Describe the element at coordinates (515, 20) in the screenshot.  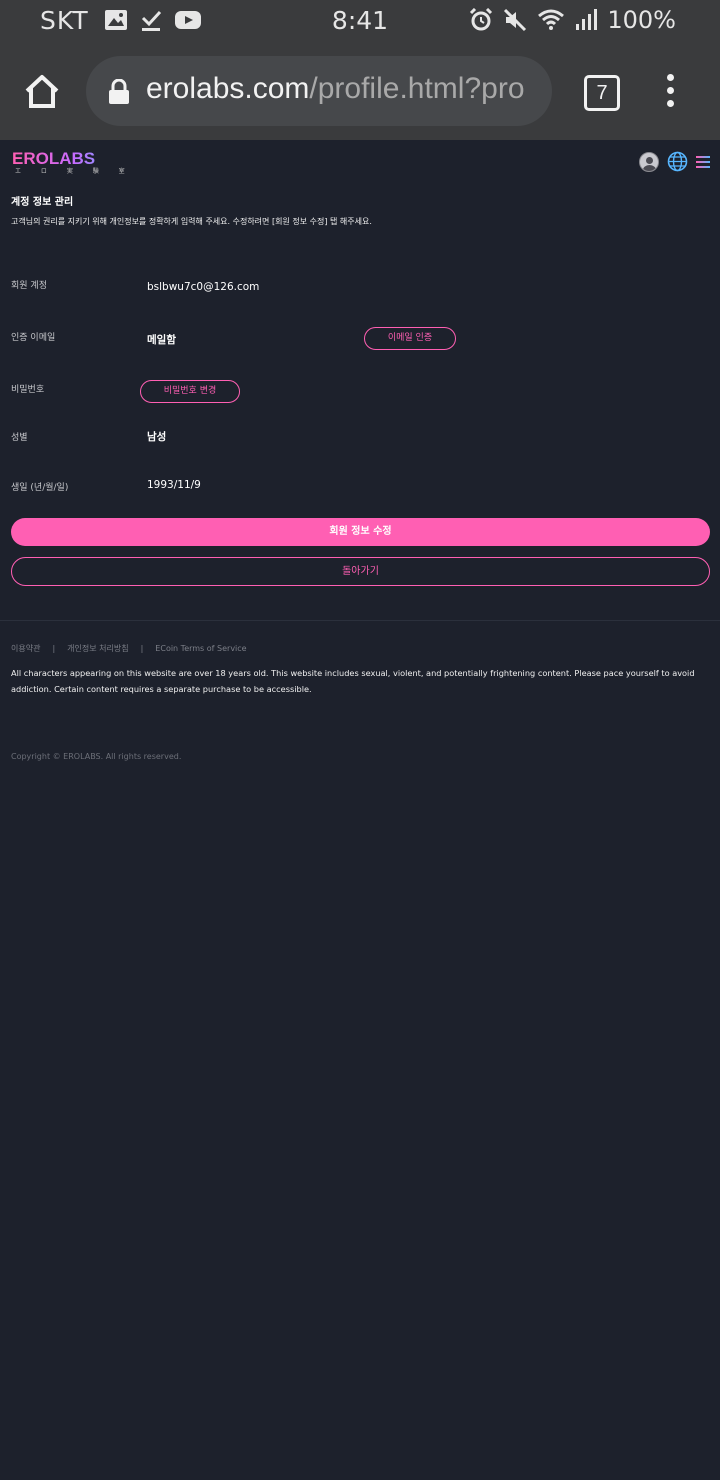
I see `mute-icon` at that location.